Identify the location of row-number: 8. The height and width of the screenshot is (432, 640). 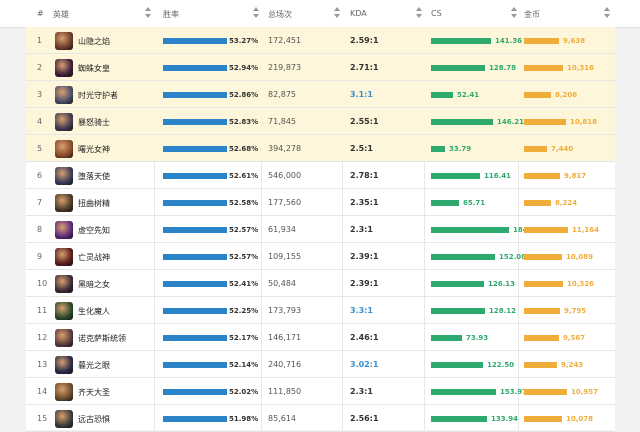
(40, 229).